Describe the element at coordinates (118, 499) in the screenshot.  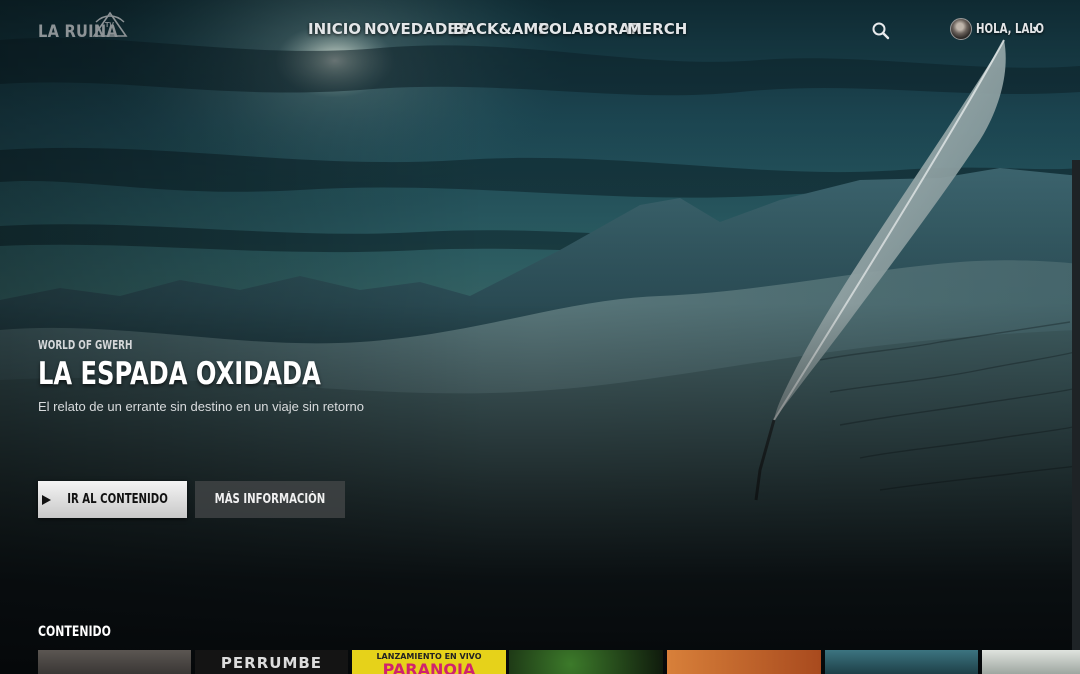
I see `go-to-content-label: IR AL CONTENIDO` at that location.